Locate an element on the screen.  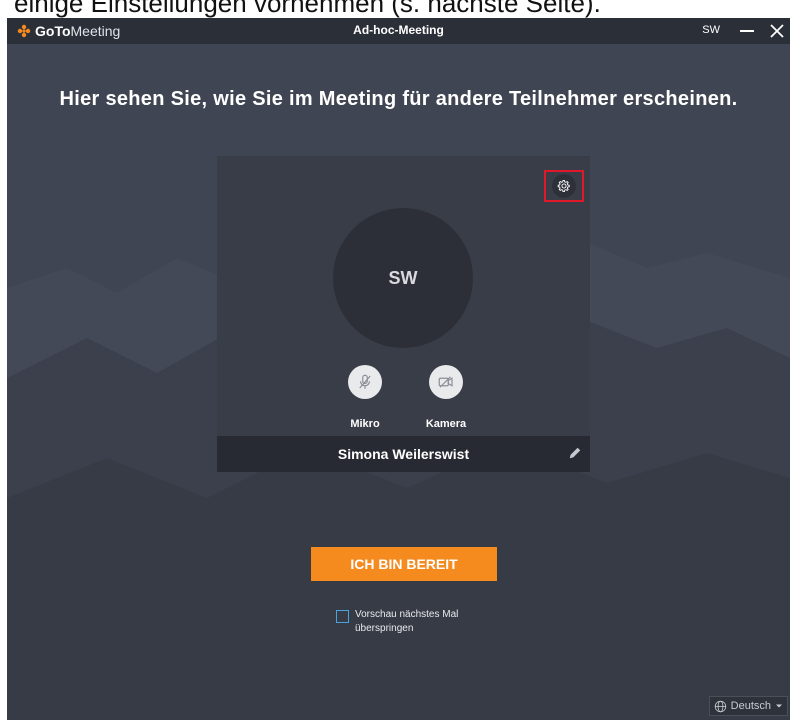
language-value: Deutsch is located at coordinates (750, 706).